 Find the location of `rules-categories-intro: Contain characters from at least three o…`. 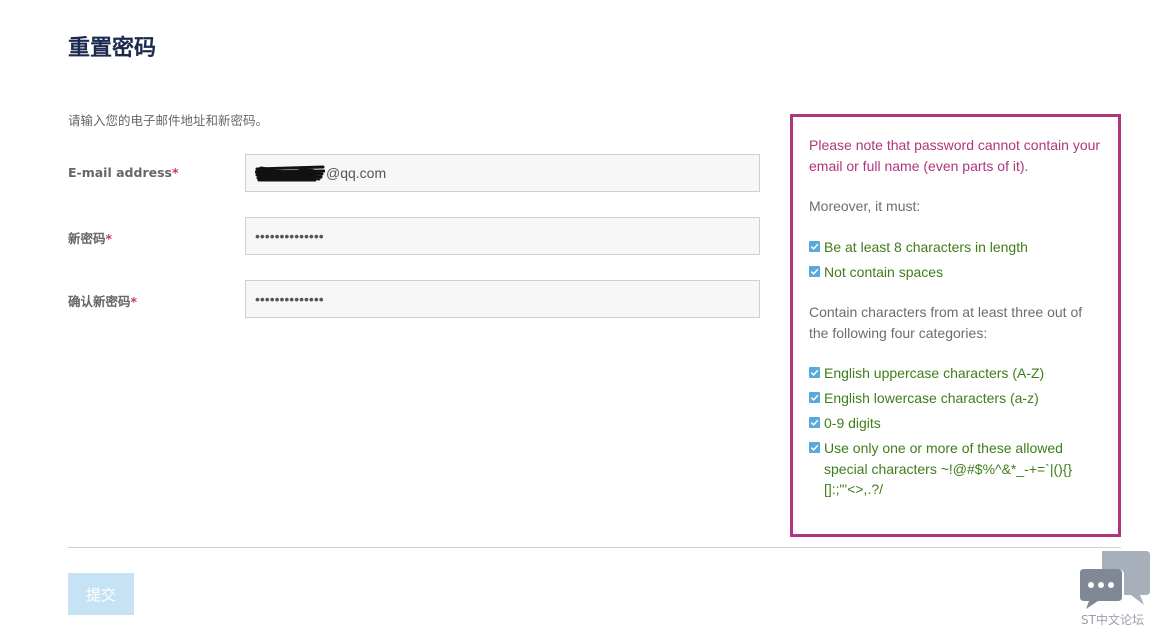

rules-categories-intro: Contain characters from at least three o… is located at coordinates (946, 322).